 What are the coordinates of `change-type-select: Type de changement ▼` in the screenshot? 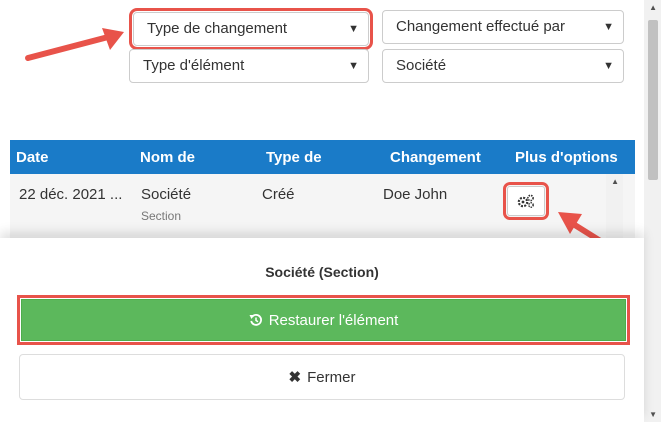 It's located at (251, 29).